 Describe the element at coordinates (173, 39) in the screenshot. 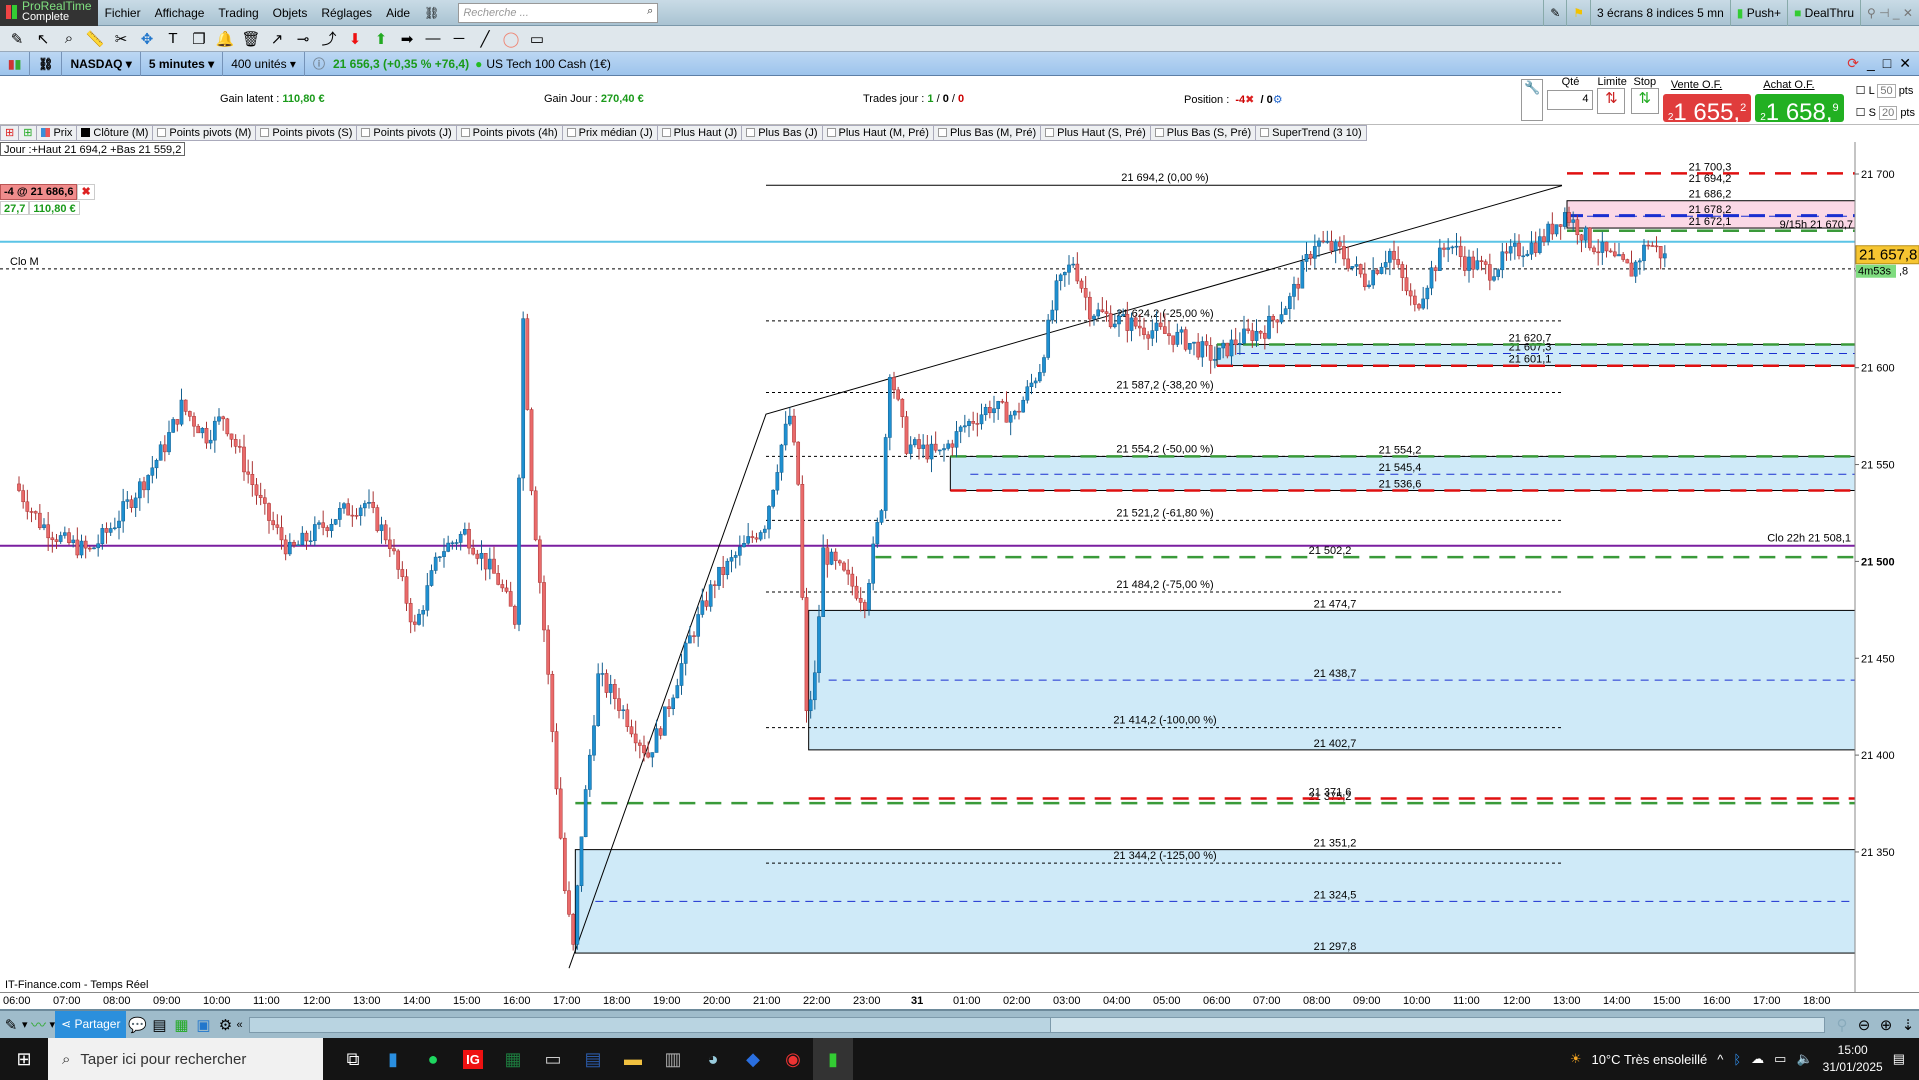

I see `text-icon: T` at that location.